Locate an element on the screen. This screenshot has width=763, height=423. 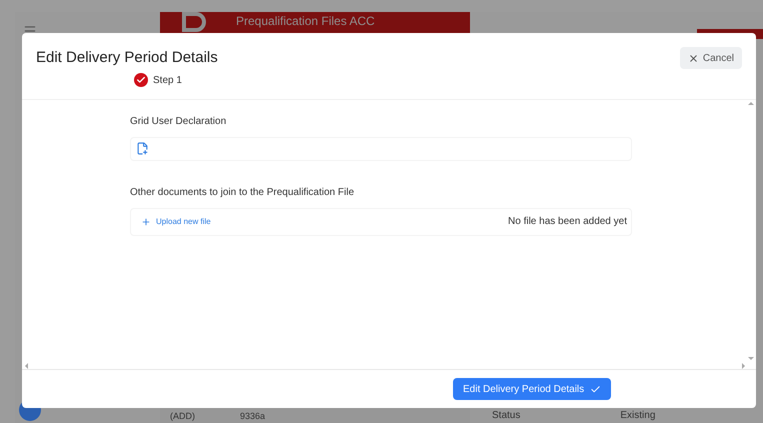
section-label: Other documents to join to the Prequalification File is located at coordinates (243, 193).